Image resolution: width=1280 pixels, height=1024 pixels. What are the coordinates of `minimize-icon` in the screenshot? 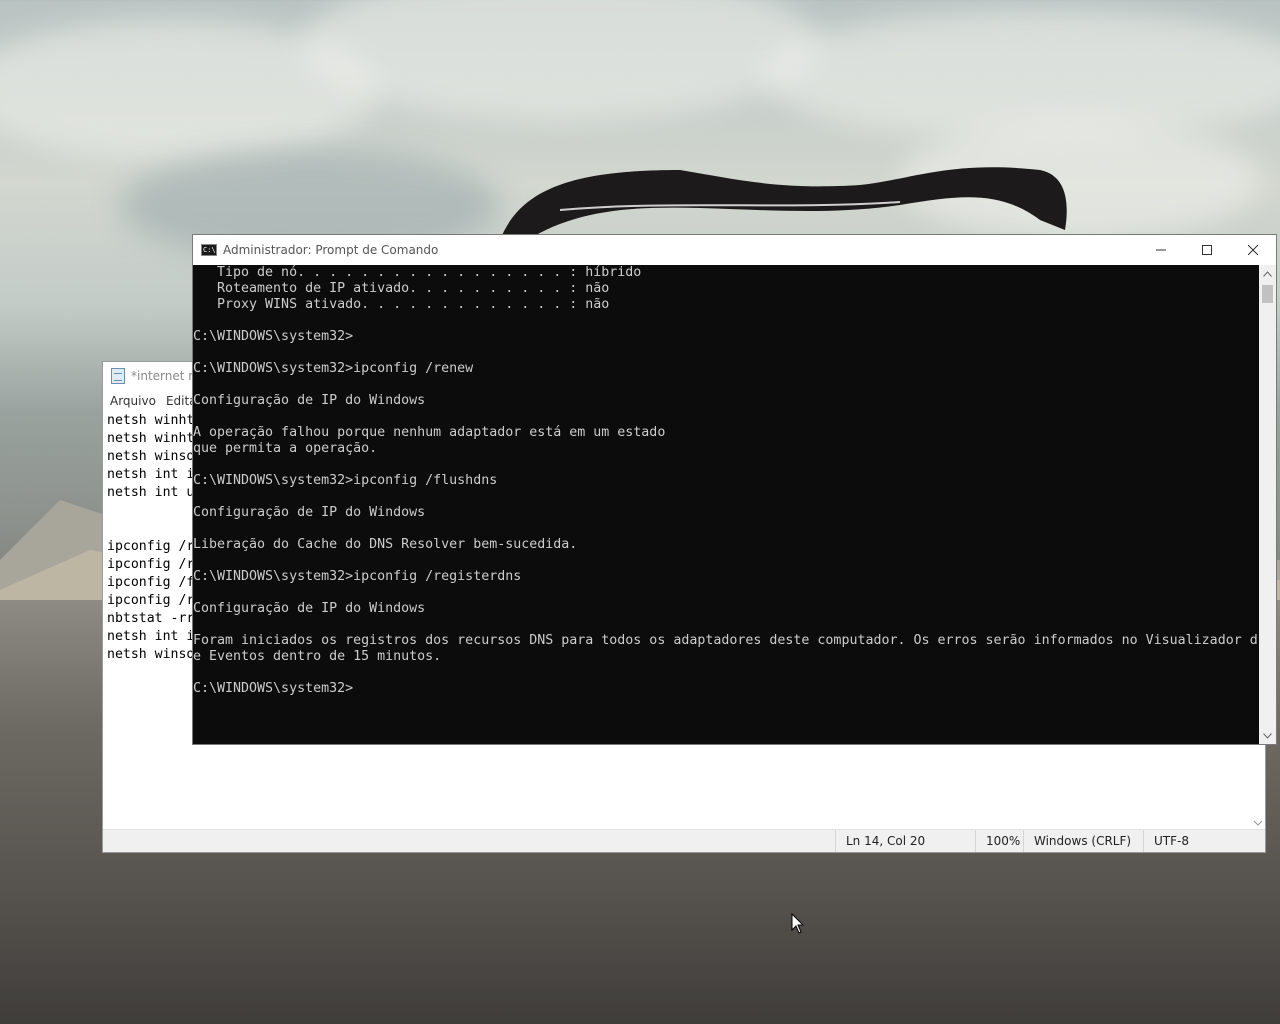 It's located at (1161, 250).